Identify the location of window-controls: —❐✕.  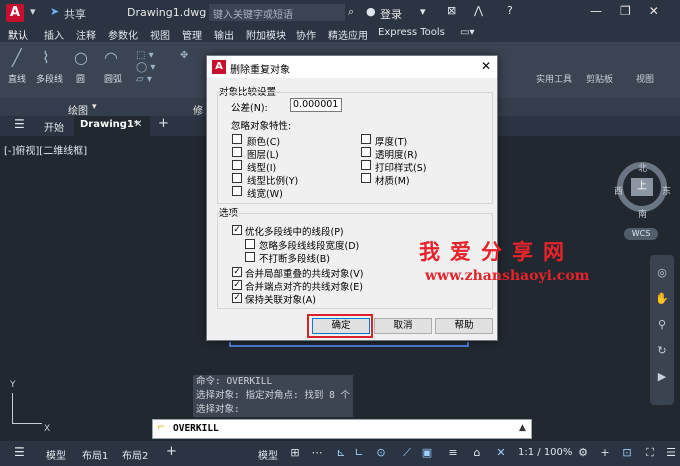
(633, 11).